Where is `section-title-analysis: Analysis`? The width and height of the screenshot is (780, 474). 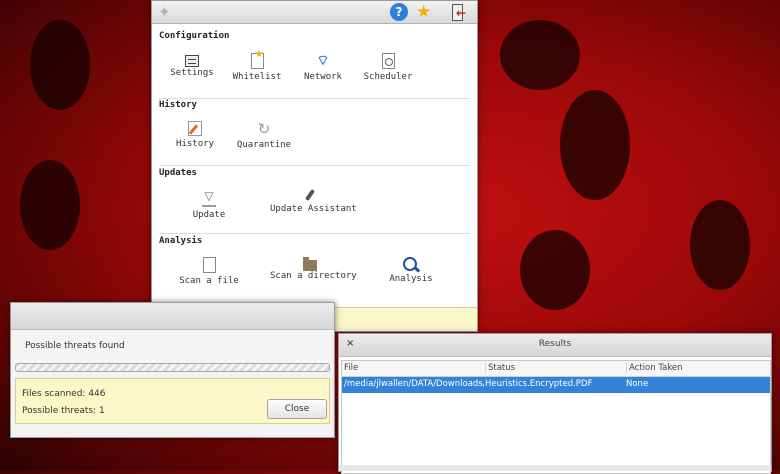 section-title-analysis: Analysis is located at coordinates (181, 241).